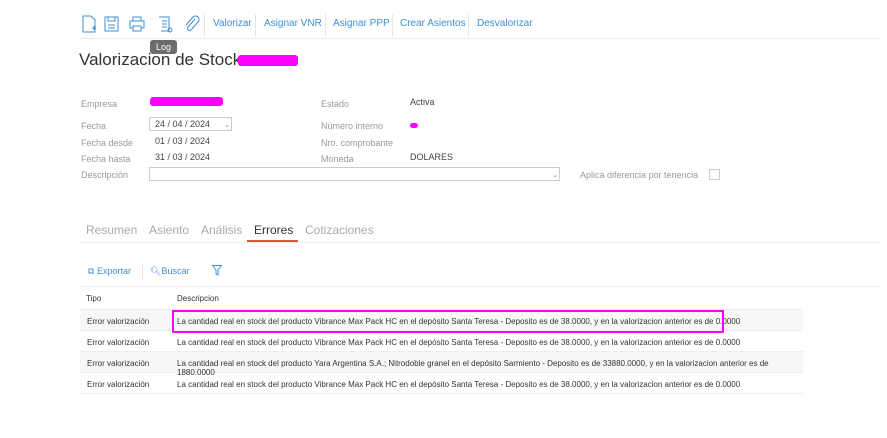  Describe the element at coordinates (432, 157) in the screenshot. I see `moneda-value: DOLARES` at that location.